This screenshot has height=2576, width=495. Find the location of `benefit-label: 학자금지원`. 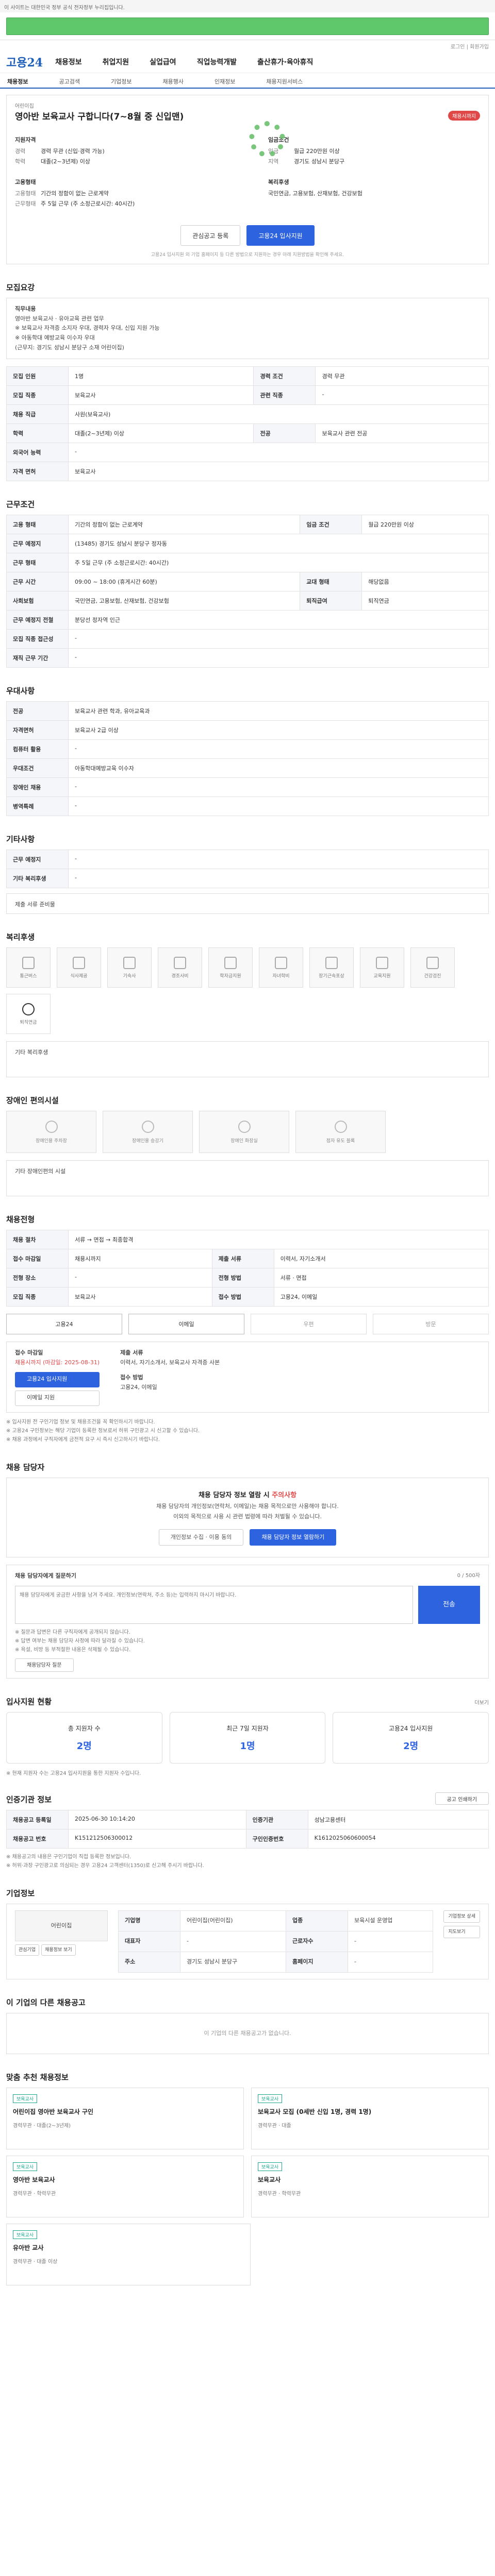

benefit-label: 학자금지원 is located at coordinates (231, 976).